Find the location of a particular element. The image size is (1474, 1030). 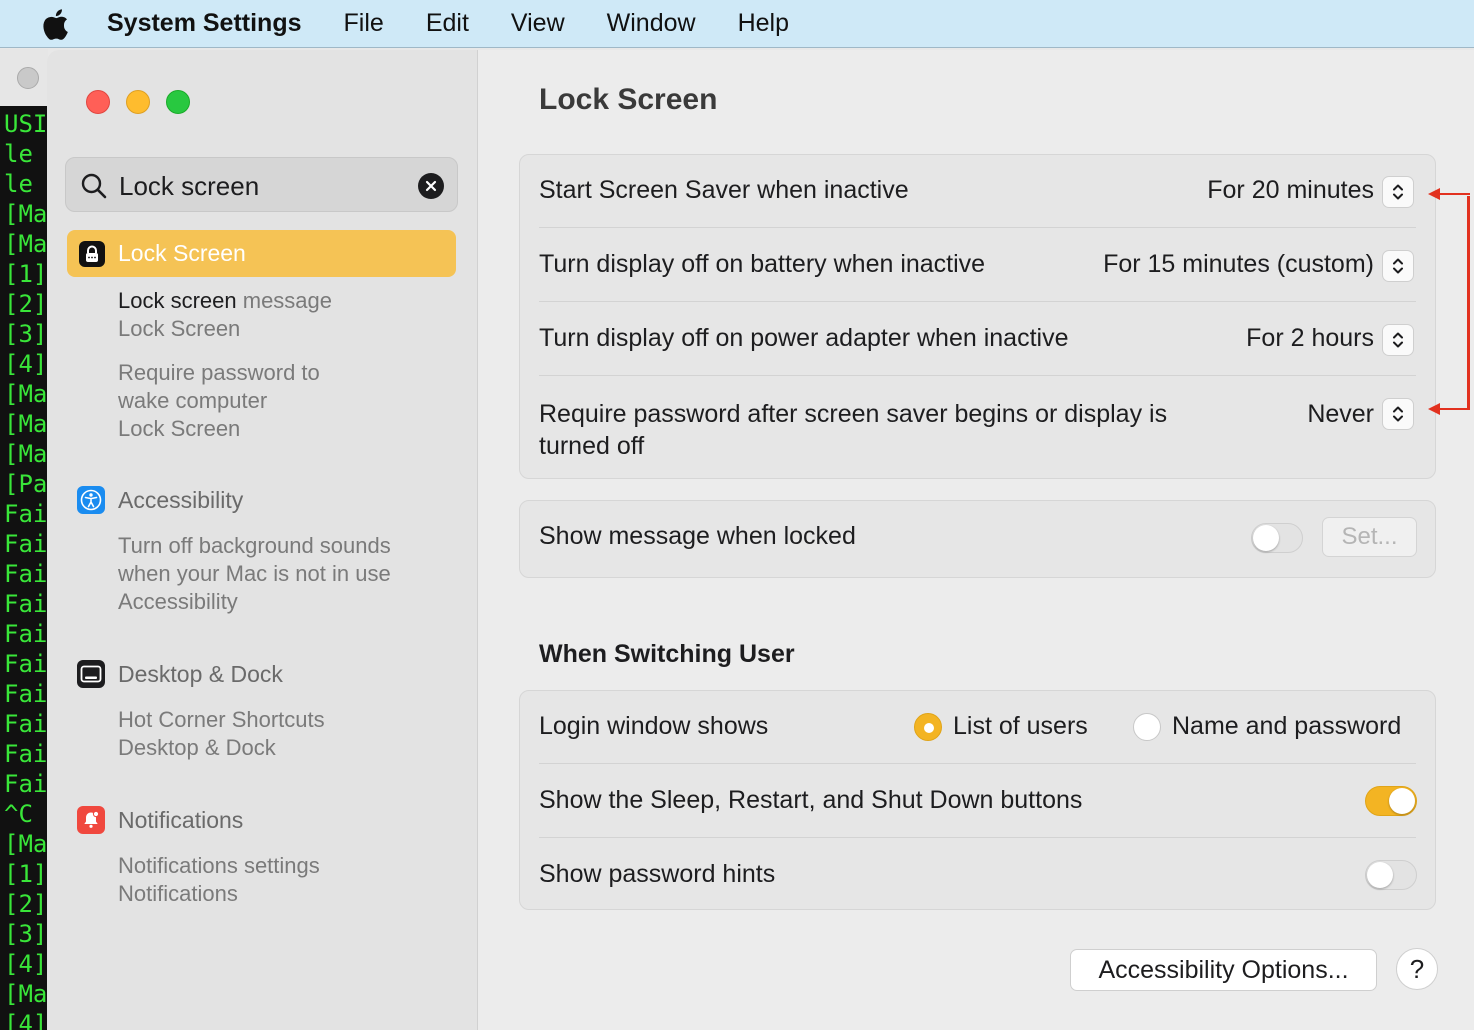

result-subtitle: Accessibility is located at coordinates (178, 601).